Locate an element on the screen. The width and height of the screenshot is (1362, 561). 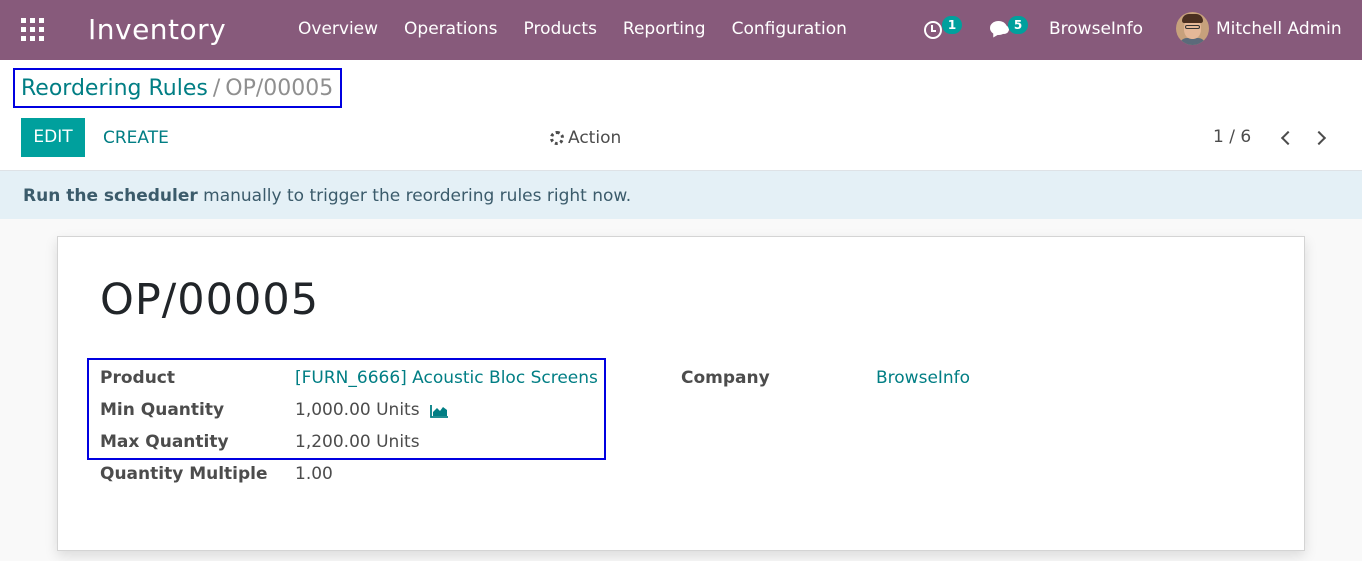
min-quantity-value: 1,000.00 Units is located at coordinates (357, 410).